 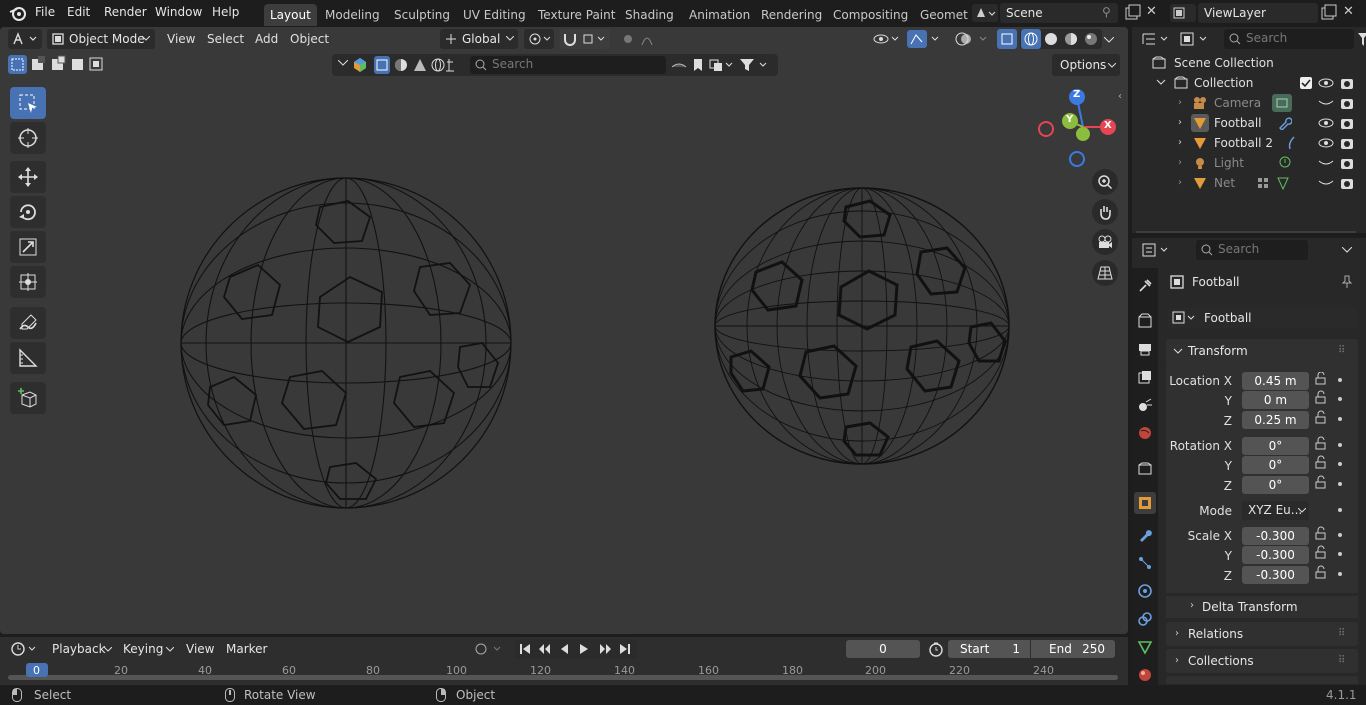 What do you see at coordinates (25, 39) in the screenshot?
I see `editor-type-button` at bounding box center [25, 39].